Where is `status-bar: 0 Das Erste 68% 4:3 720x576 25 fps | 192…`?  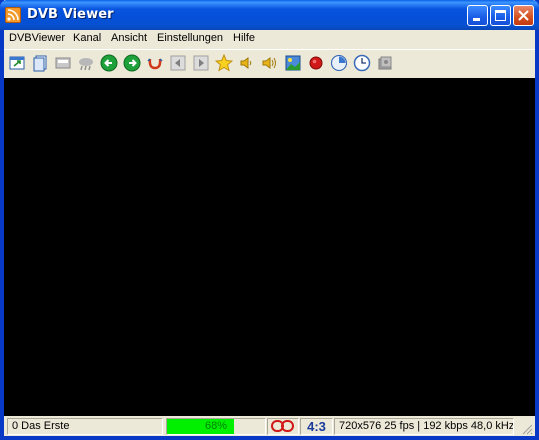
status-bar: 0 Das Erste 68% 4:3 720x576 25 fps | 192… is located at coordinates (269, 426).